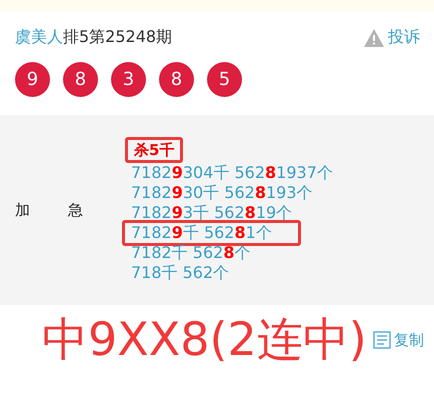  Describe the element at coordinates (392, 37) in the screenshot. I see `complaint-link: 投诉` at that location.